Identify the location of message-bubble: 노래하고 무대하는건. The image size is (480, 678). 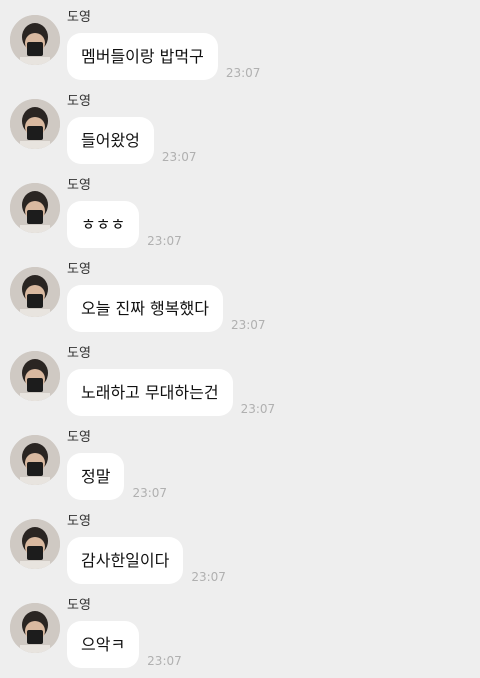
(150, 392).